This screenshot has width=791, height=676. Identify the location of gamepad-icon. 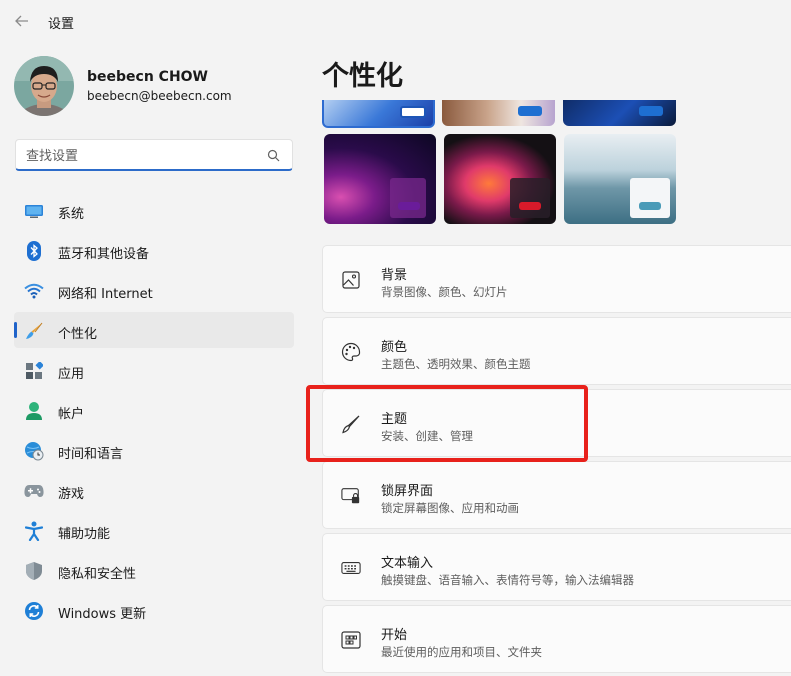
(34, 491).